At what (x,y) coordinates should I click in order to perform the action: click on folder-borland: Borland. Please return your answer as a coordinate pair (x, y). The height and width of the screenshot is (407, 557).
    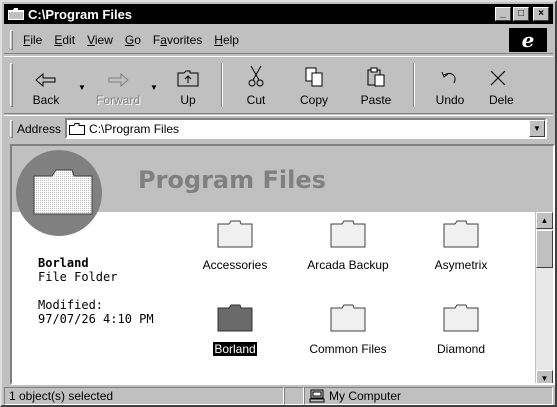
    Looking at the image, I should click on (235, 330).